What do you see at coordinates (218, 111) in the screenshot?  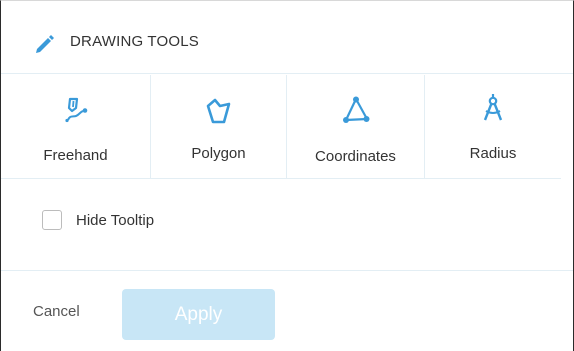 I see `polygon-icon` at bounding box center [218, 111].